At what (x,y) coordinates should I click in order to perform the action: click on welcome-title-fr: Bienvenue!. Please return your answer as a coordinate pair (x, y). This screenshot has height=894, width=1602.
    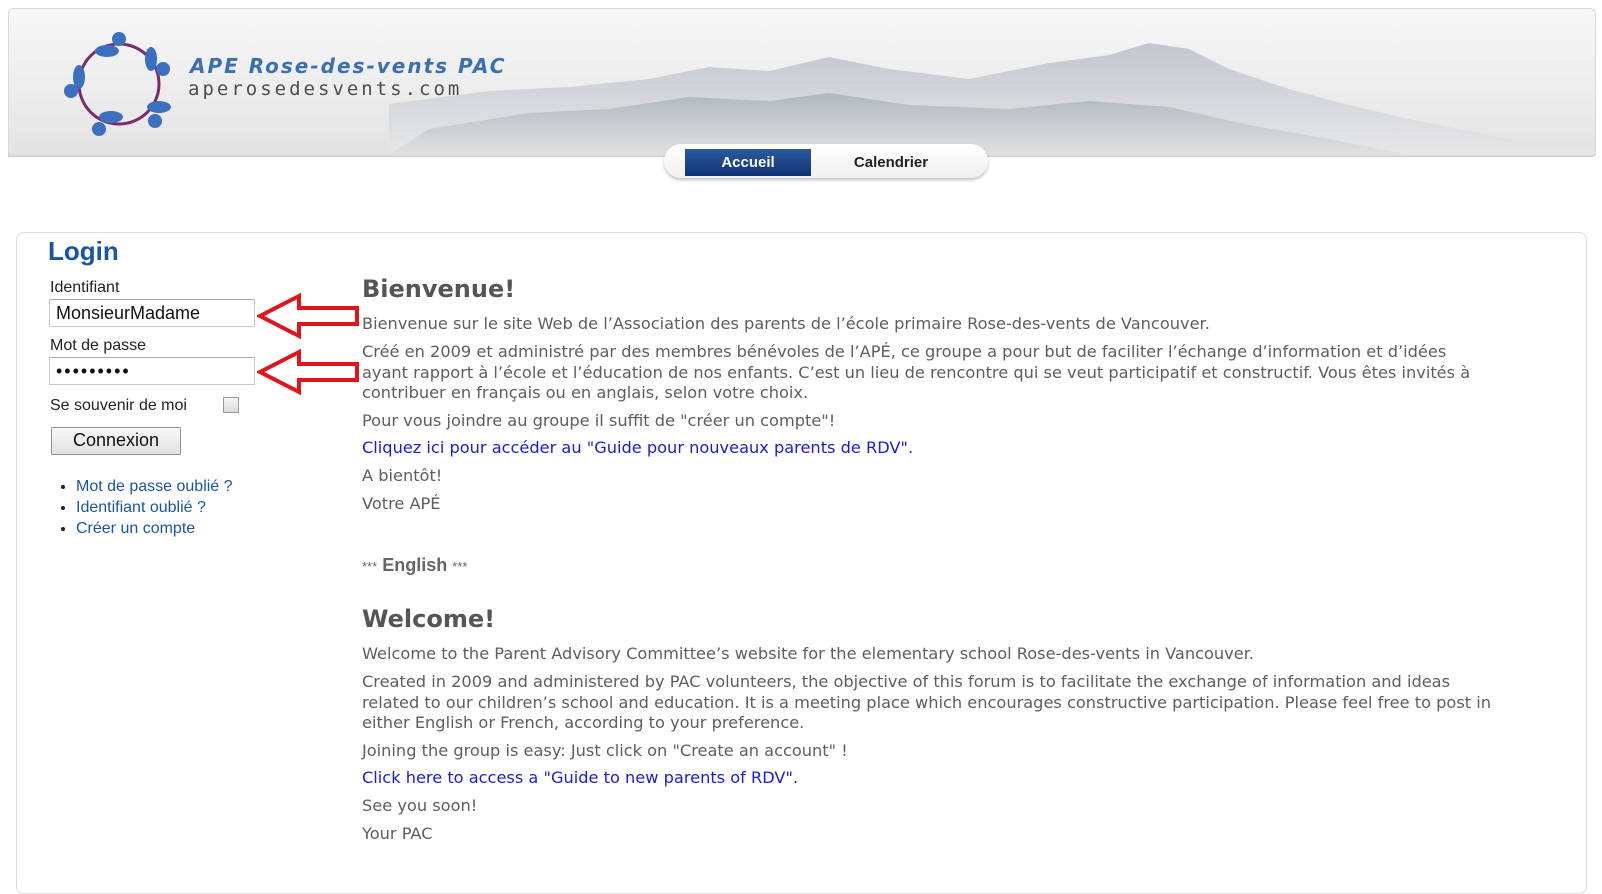
    Looking at the image, I should click on (439, 289).